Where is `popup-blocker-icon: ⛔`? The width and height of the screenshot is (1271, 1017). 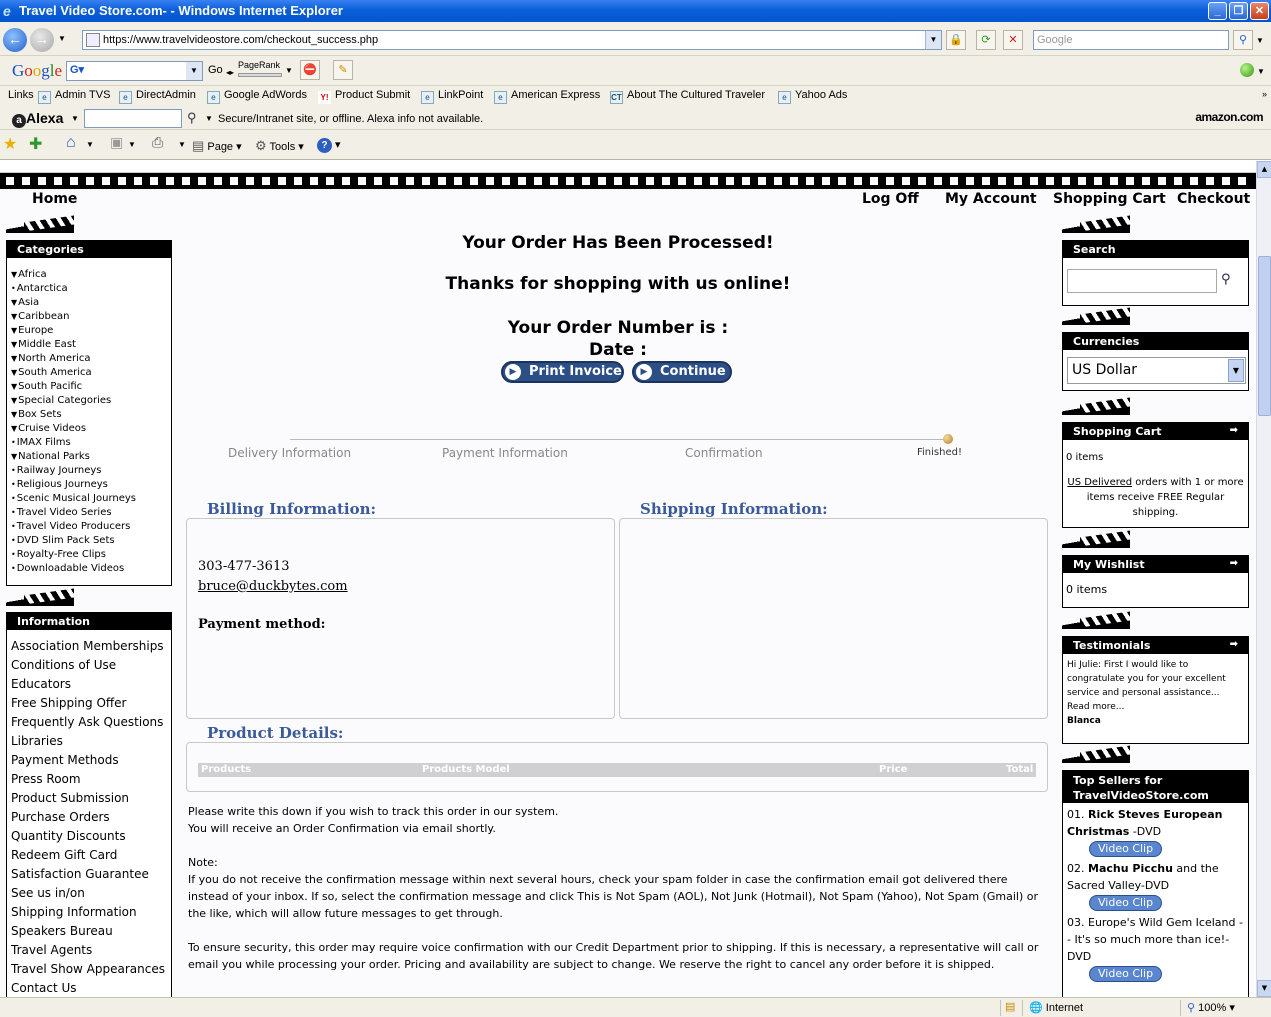
popup-blocker-icon: ⛔ is located at coordinates (310, 70).